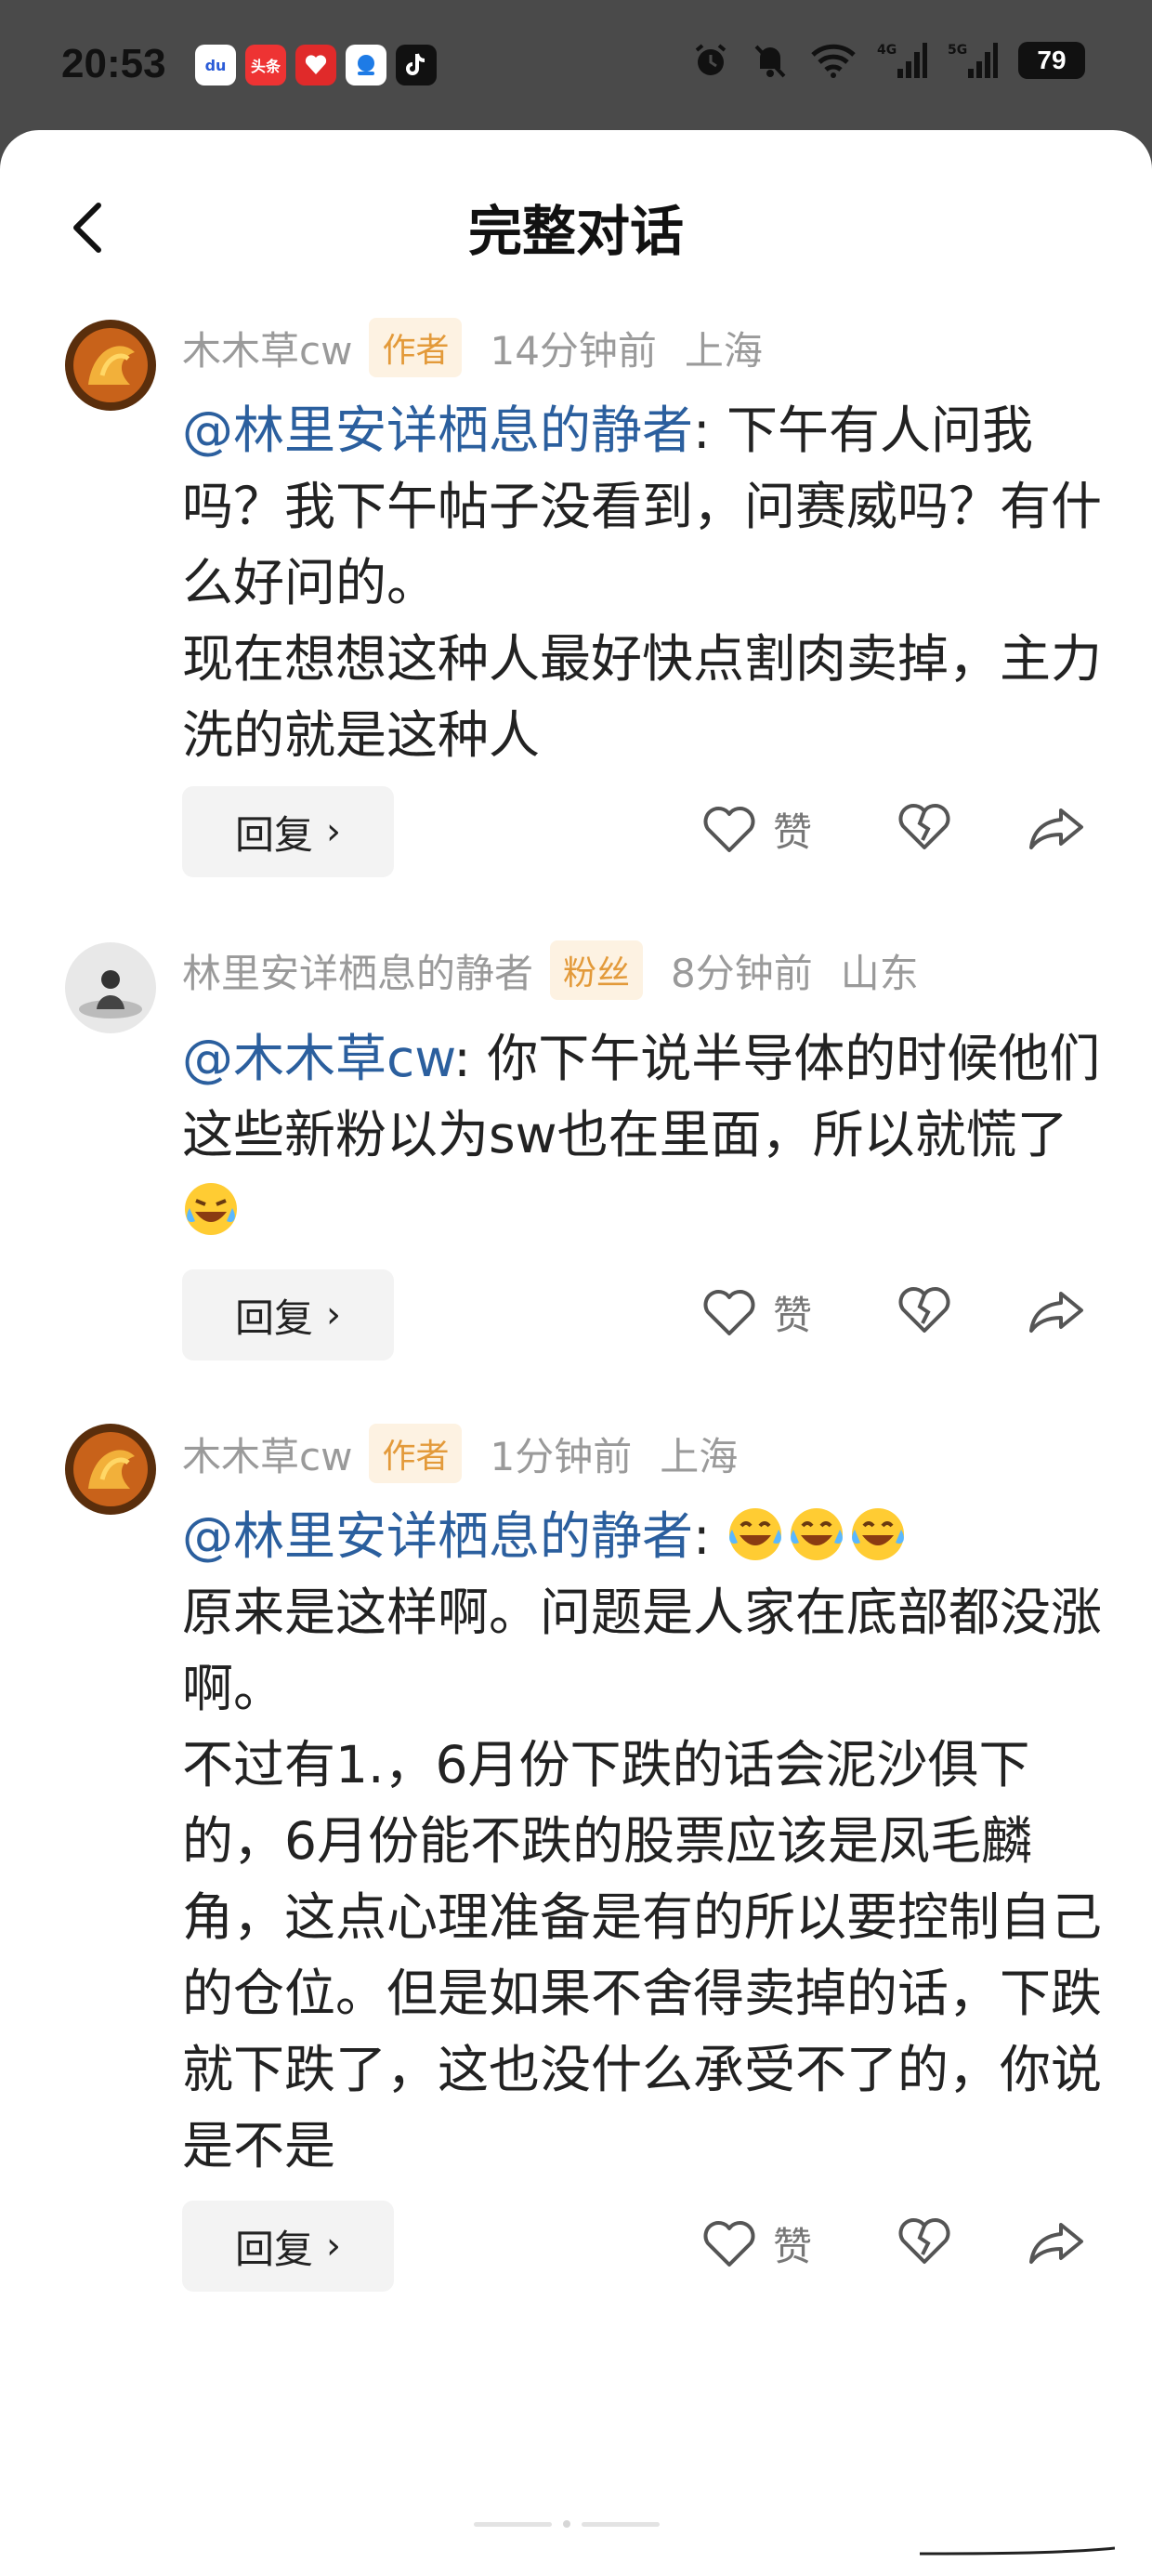 The height and width of the screenshot is (2576, 1152). I want to click on browser-icon, so click(366, 65).